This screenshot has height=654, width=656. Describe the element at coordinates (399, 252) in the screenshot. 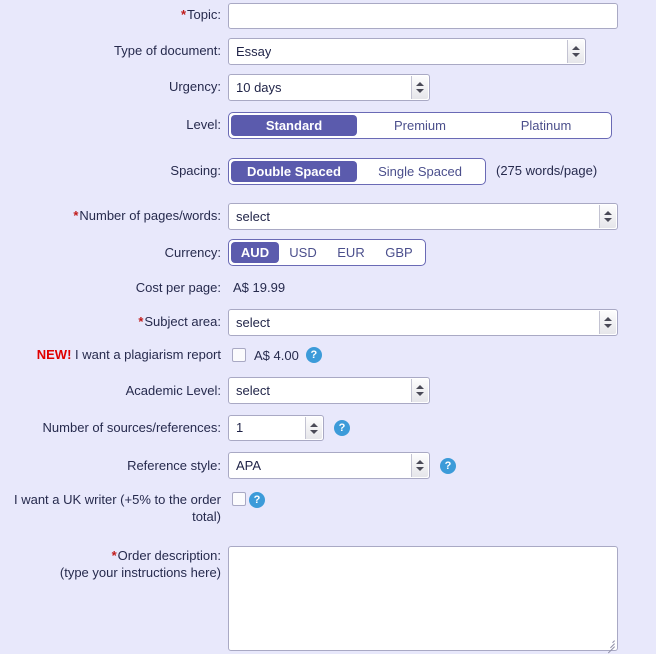

I see `currency-option-gbp: GBP` at that location.